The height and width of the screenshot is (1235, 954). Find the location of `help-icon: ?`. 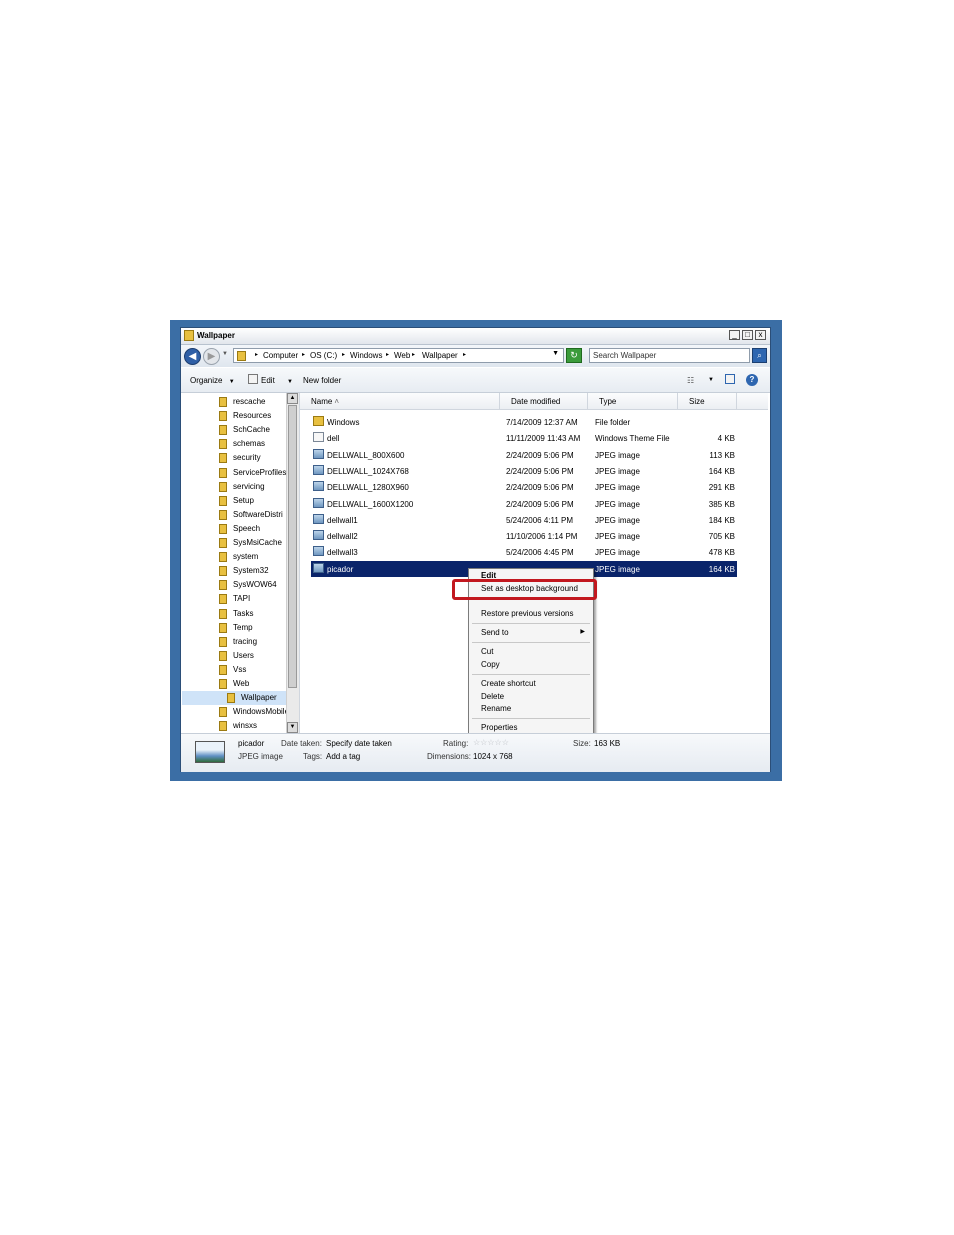

help-icon: ? is located at coordinates (752, 380).